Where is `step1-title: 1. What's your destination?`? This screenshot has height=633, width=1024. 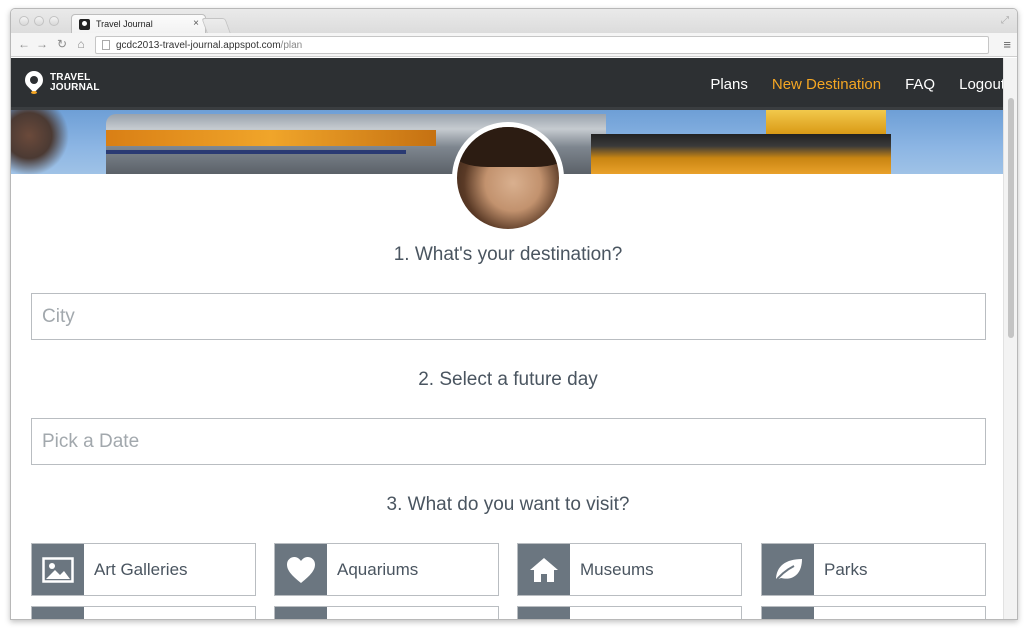
step1-title: 1. What's your destination? is located at coordinates (508, 254).